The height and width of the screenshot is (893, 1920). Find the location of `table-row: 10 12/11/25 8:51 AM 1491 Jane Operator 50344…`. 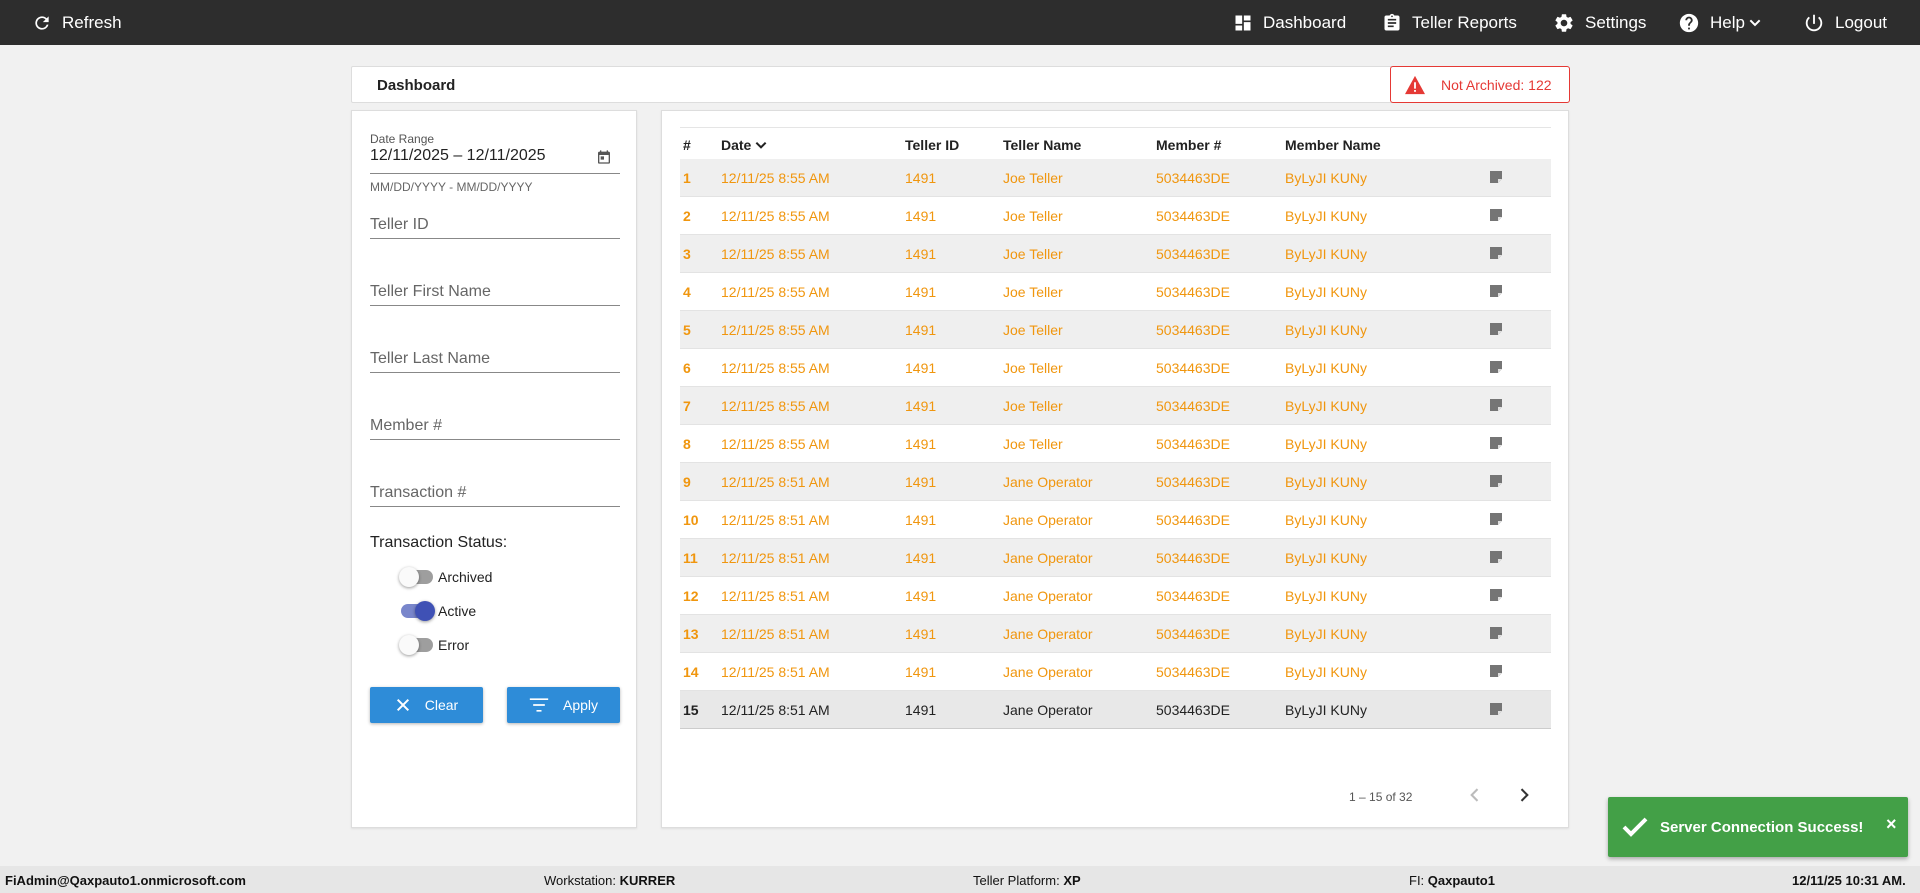

table-row: 10 12/11/25 8:51 AM 1491 Jane Operator 50344… is located at coordinates (1115, 520).